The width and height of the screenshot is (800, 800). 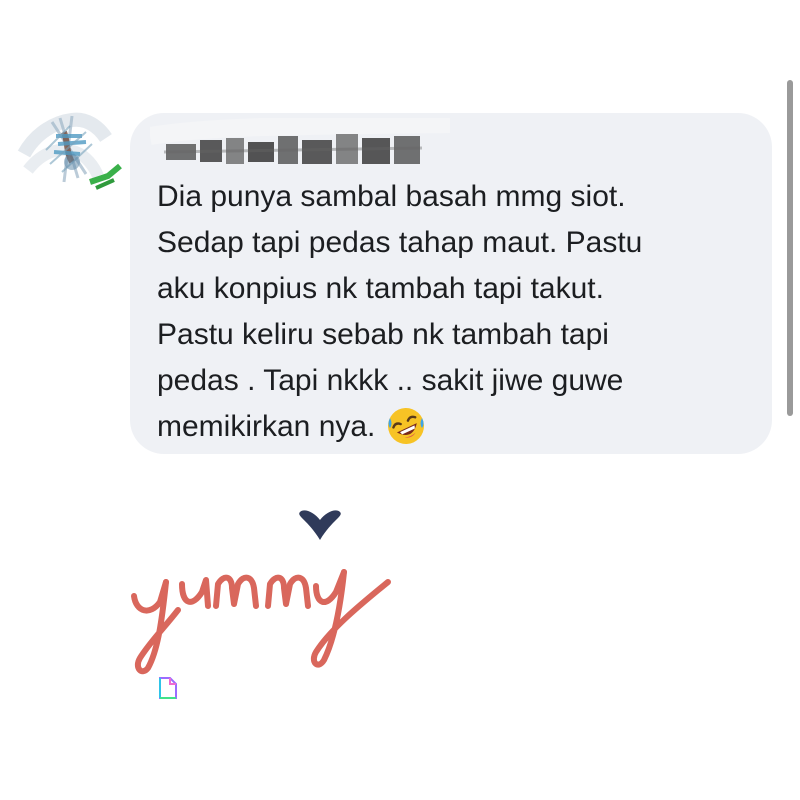 I want to click on yummy-sticker, so click(x=270, y=605).